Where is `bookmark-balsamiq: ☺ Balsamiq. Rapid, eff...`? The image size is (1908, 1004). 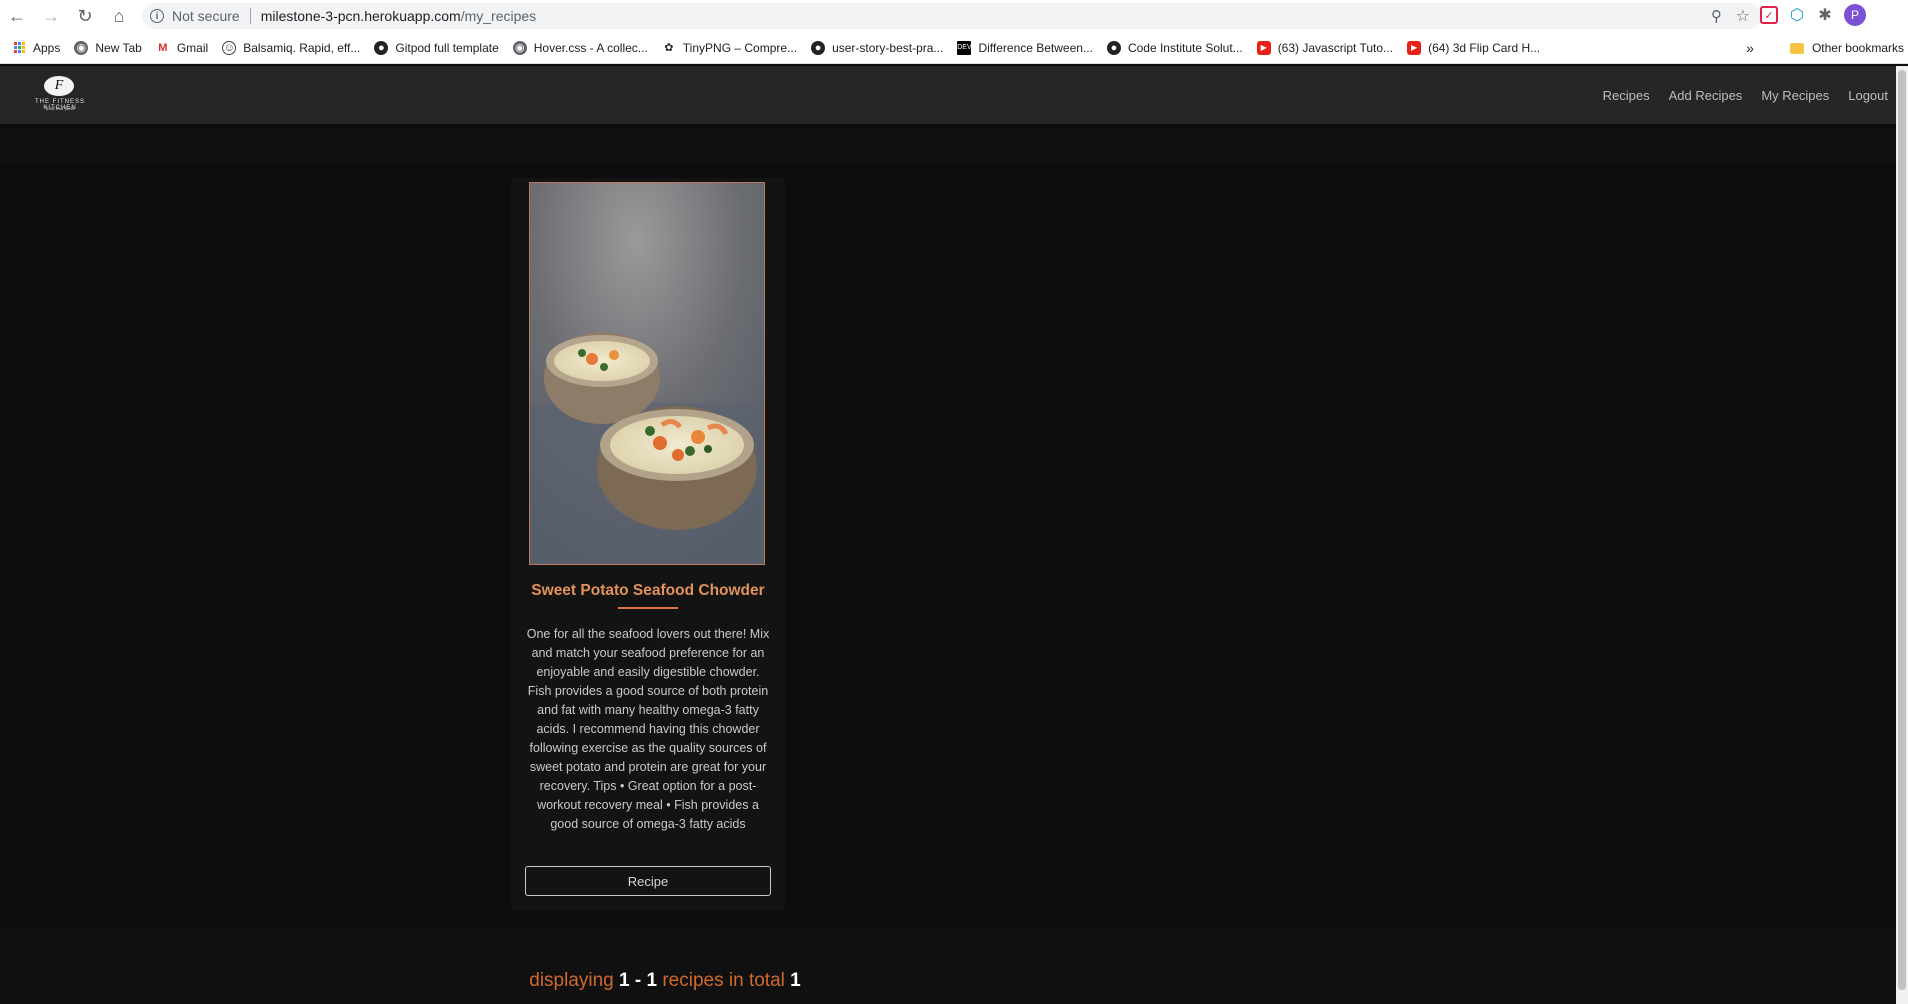
bookmark-balsamiq: ☺ Balsamiq. Rapid, eff... is located at coordinates (291, 47).